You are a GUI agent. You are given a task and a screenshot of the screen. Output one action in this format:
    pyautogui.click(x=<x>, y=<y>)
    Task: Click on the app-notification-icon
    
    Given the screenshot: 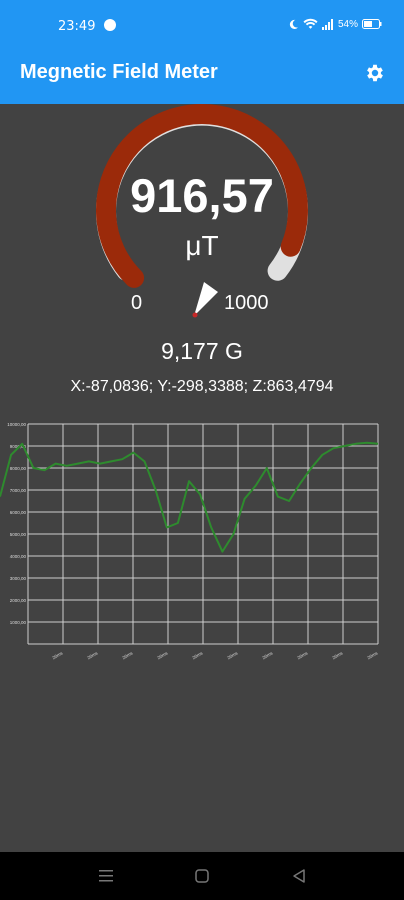 What is the action you would take?
    pyautogui.click(x=110, y=25)
    